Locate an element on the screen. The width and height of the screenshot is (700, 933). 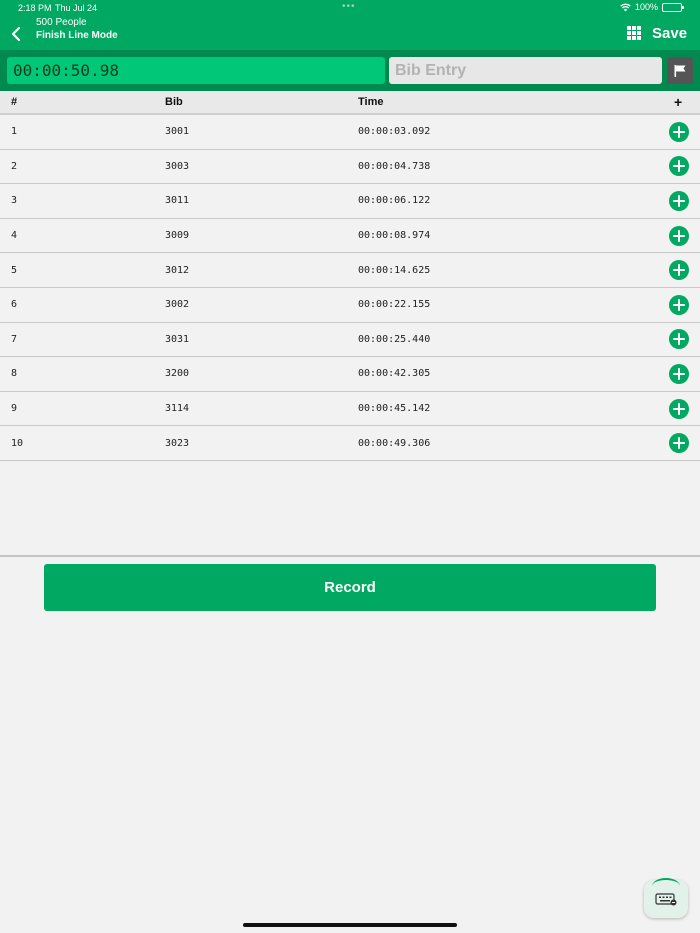
status-time: 2:18 PM is located at coordinates (35, 8).